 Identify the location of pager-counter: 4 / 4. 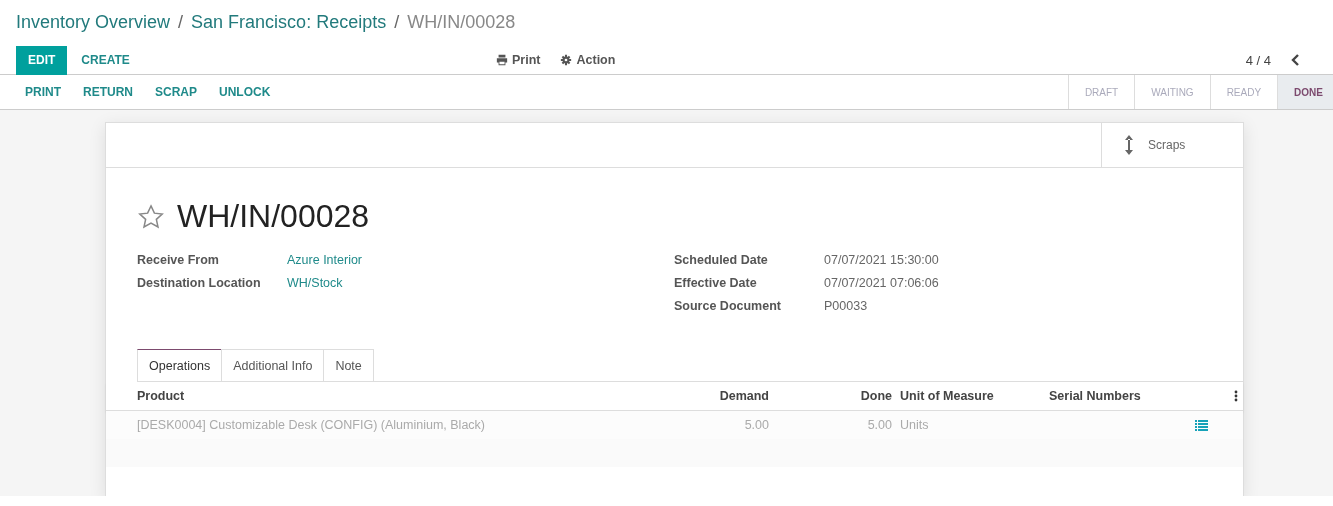
(1258, 60).